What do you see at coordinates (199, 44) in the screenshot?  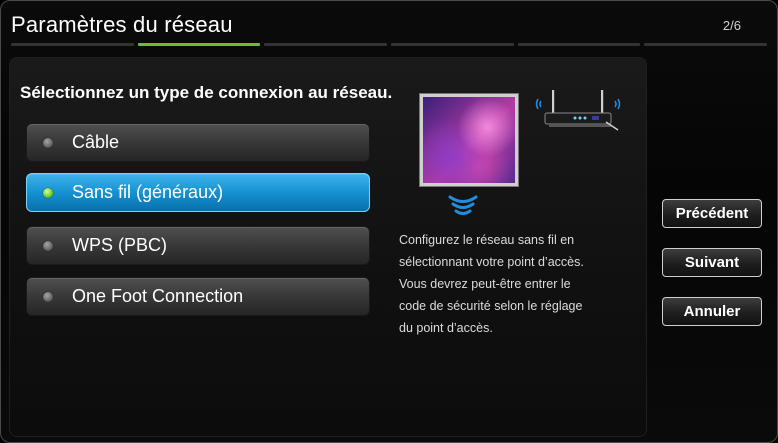 I see `progress-segment-current` at bounding box center [199, 44].